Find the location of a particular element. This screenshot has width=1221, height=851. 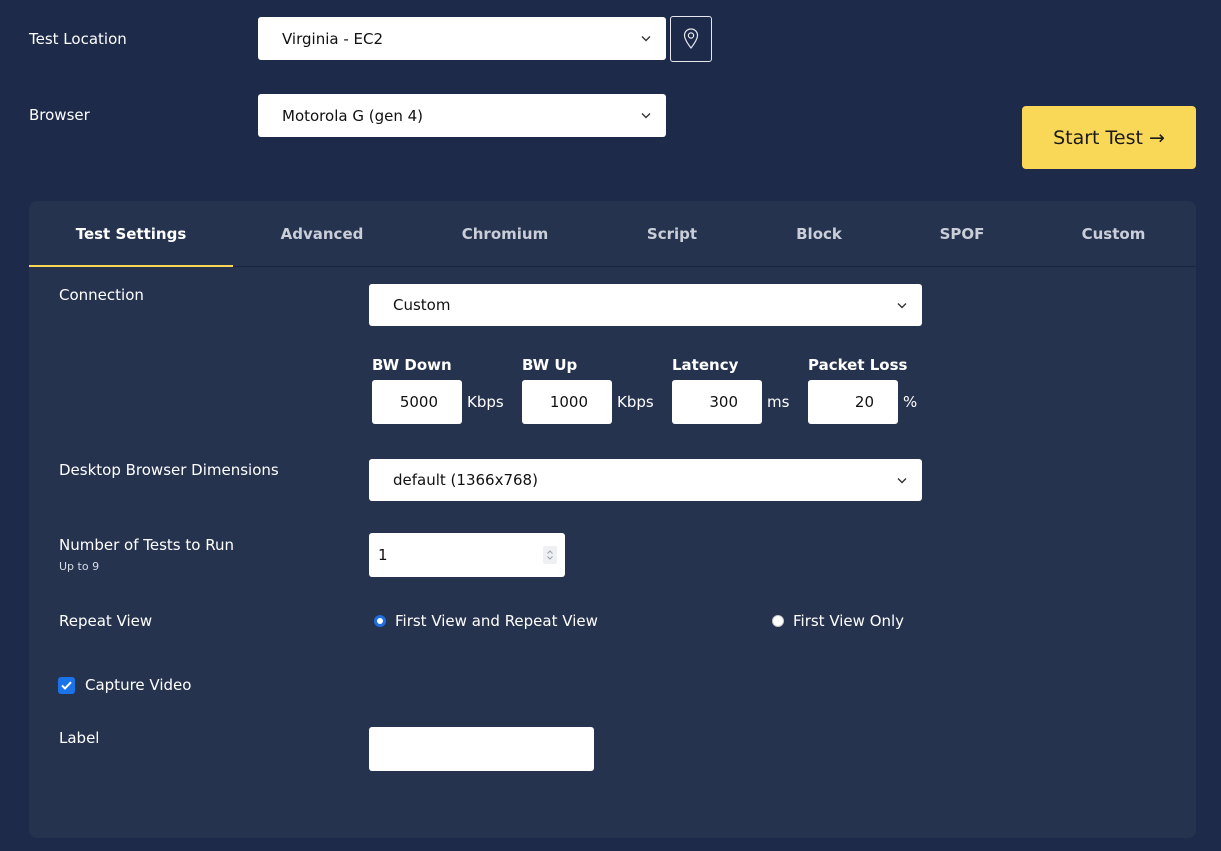

test-location-value: Virginia - EC2 is located at coordinates (333, 38).